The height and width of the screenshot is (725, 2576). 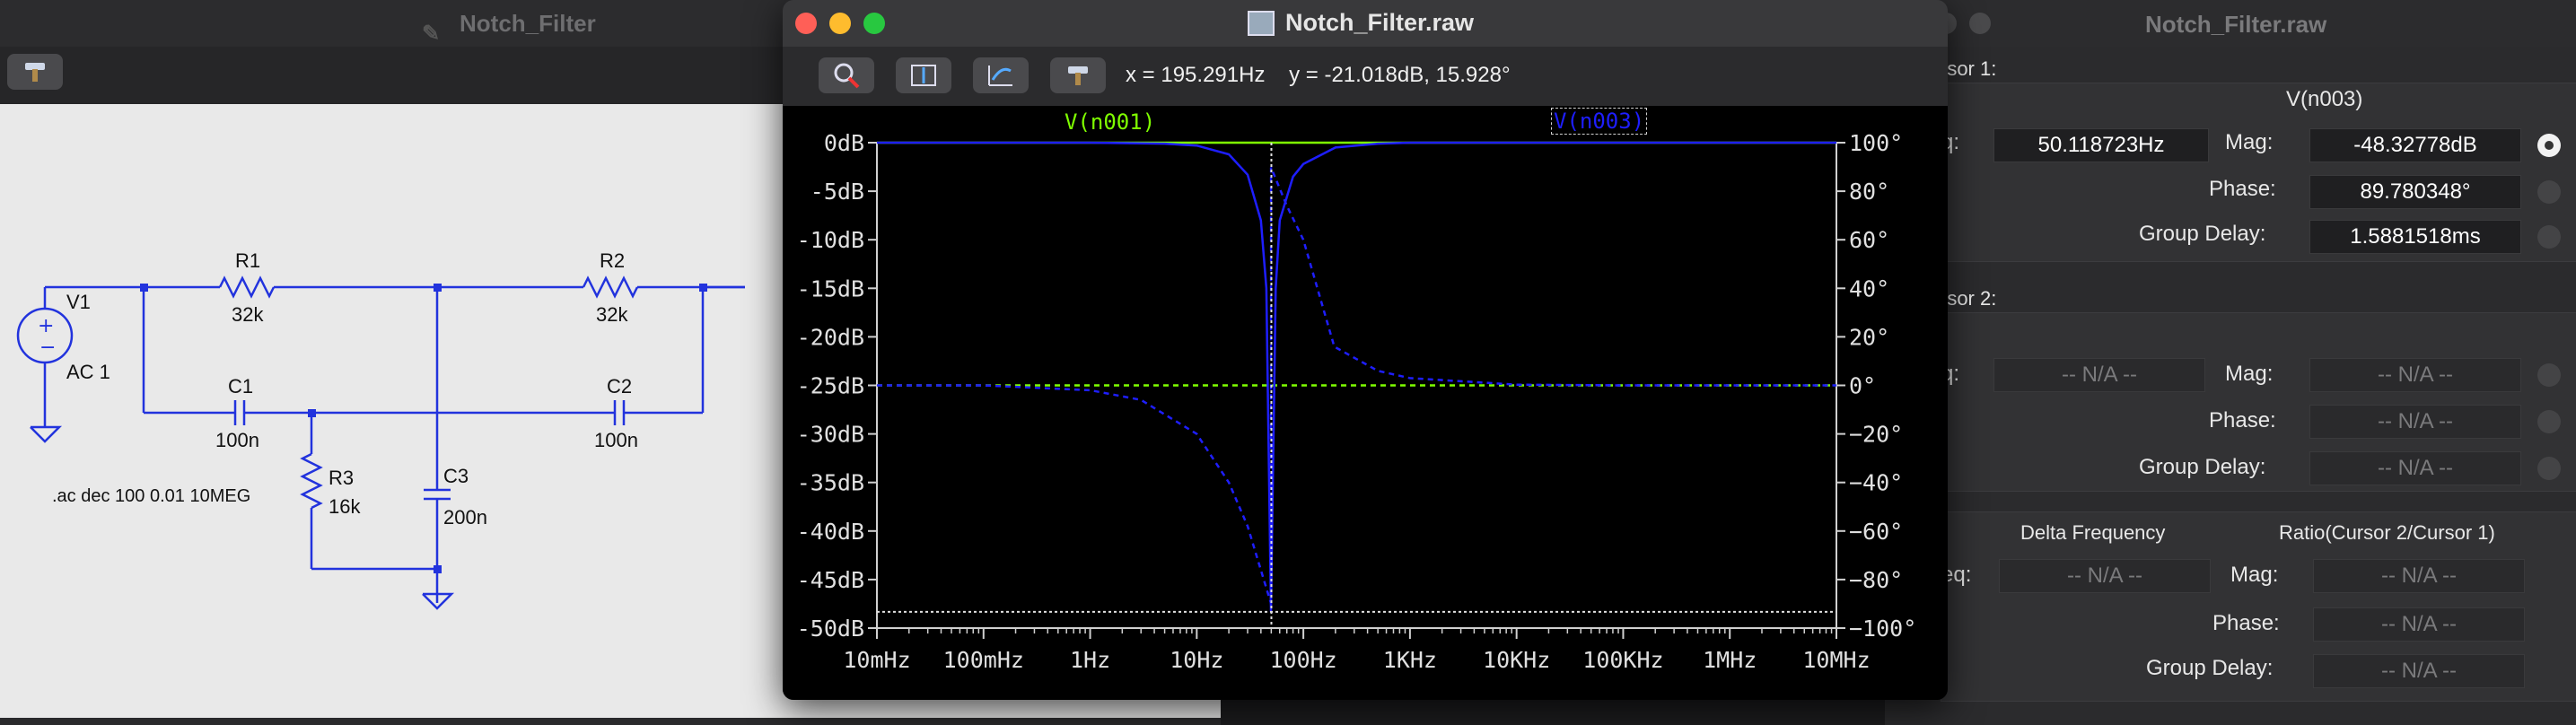 I want to click on c2-label: C2, so click(x=620, y=386).